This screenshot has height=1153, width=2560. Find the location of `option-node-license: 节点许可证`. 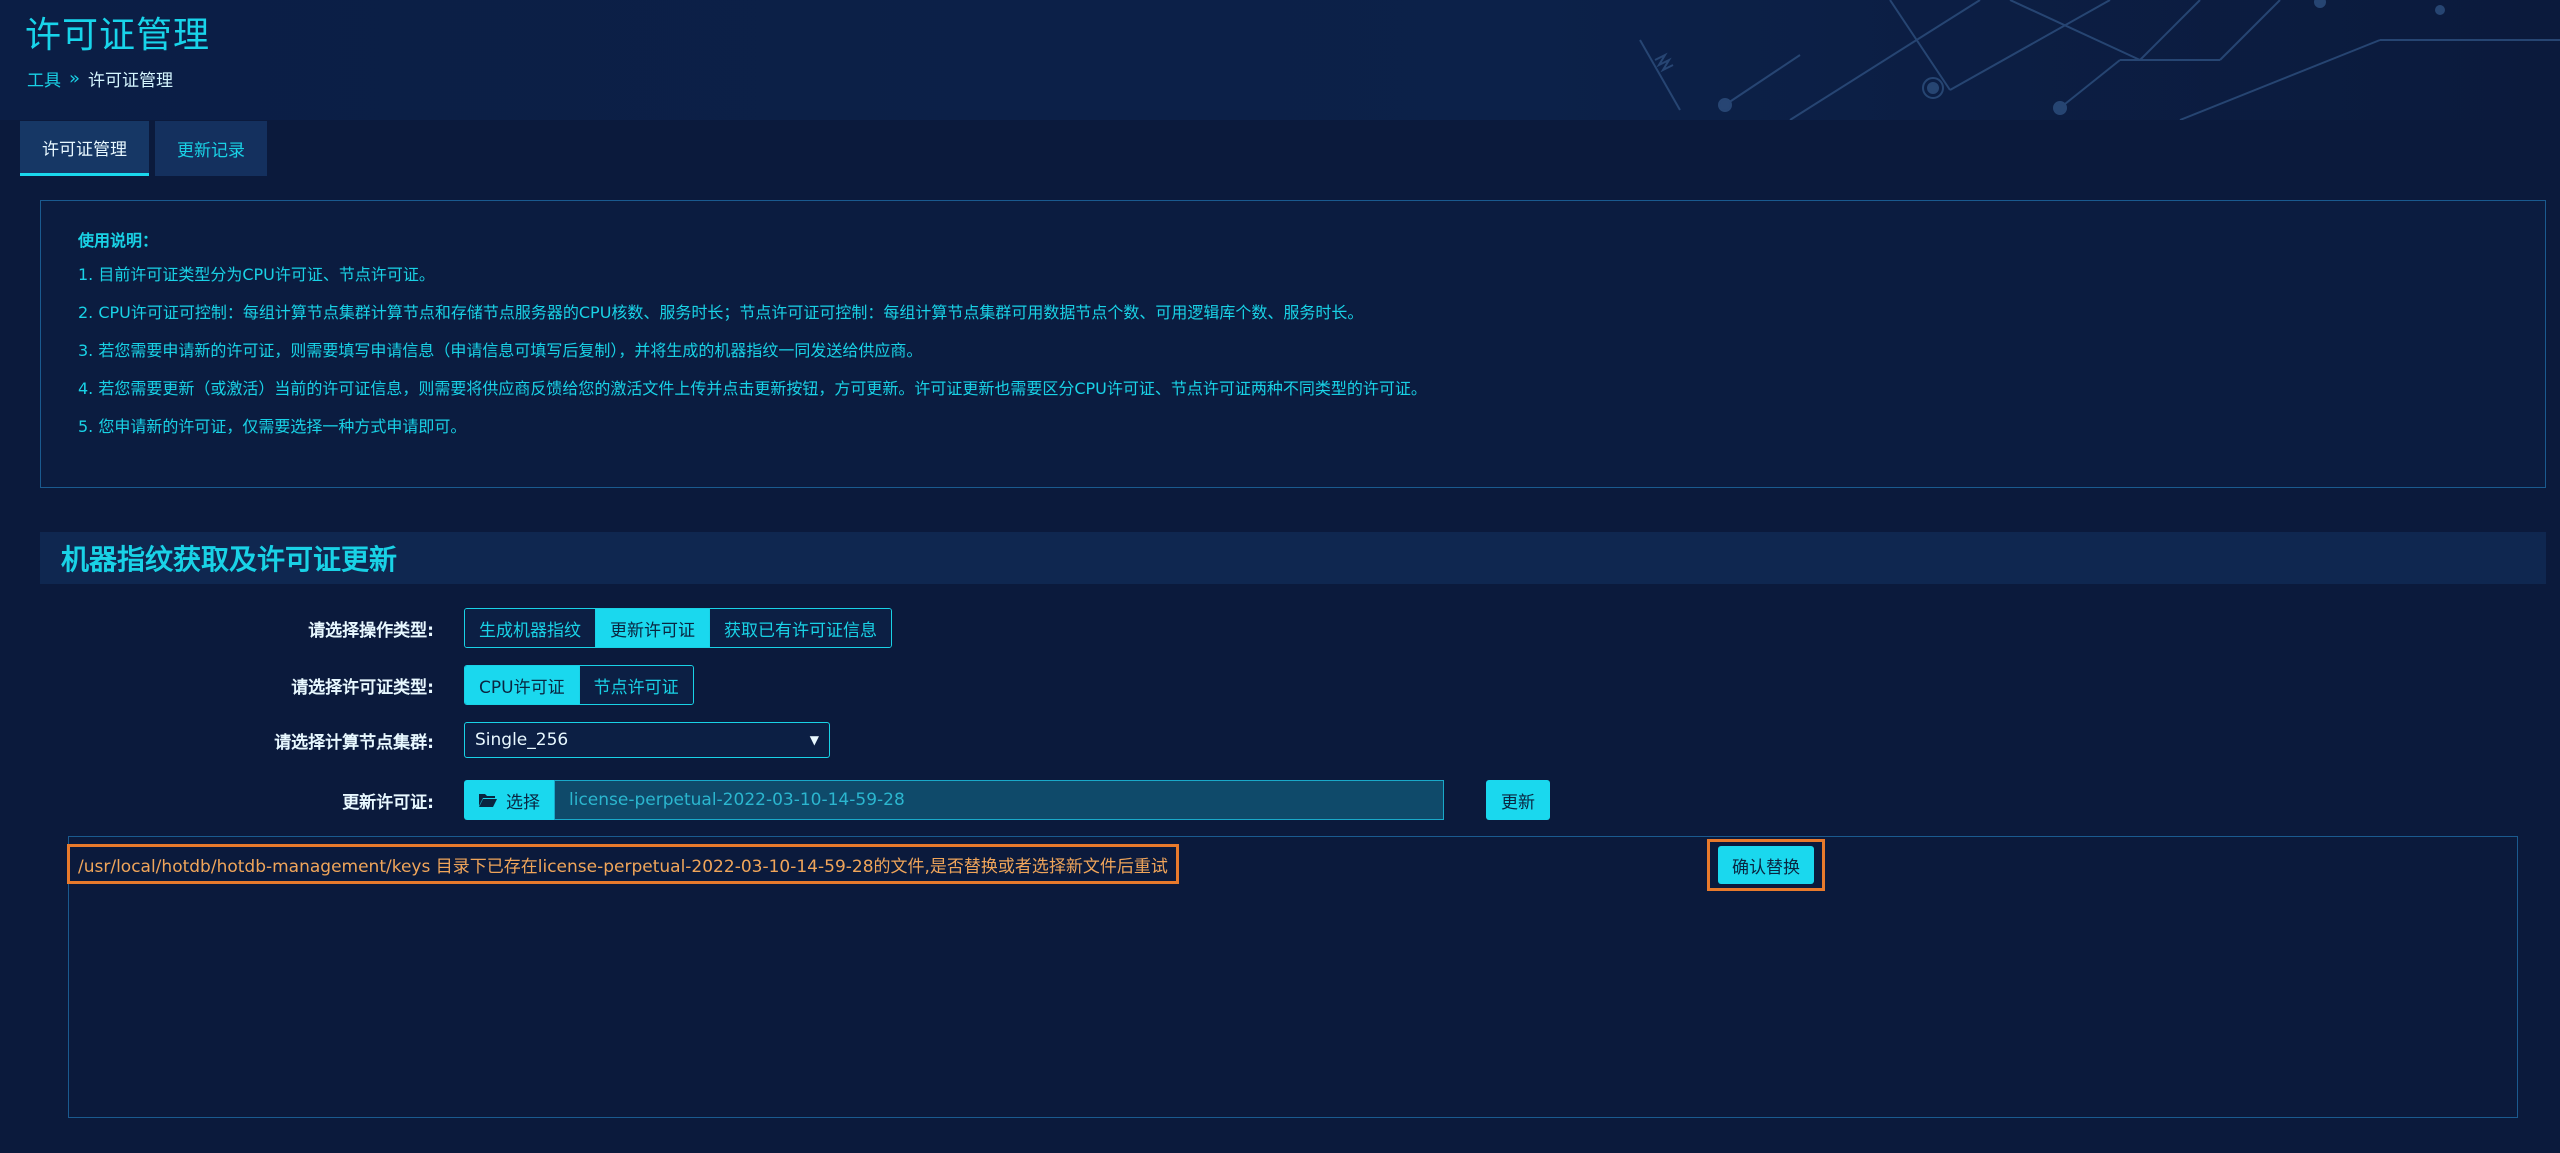

option-node-license: 节点许可证 is located at coordinates (636, 685).